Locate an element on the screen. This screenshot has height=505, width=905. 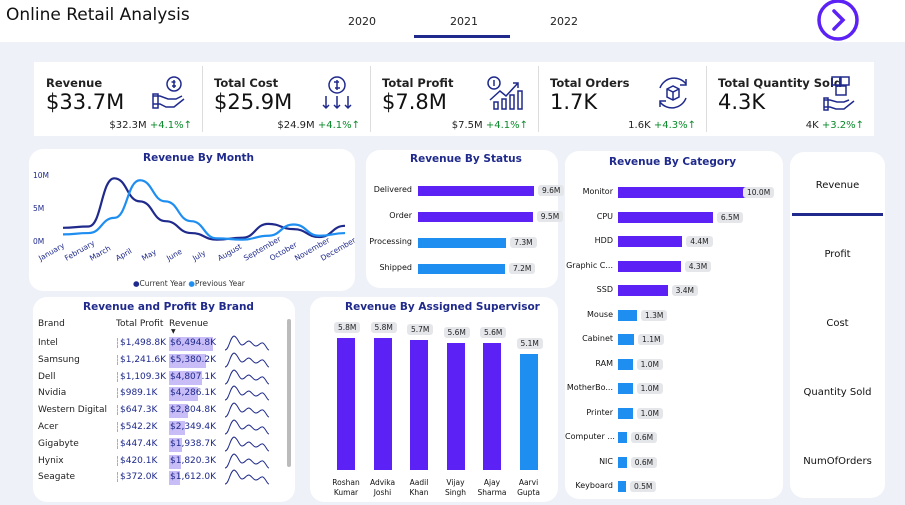
brand-name-cell: Nvidia is located at coordinates (52, 393).